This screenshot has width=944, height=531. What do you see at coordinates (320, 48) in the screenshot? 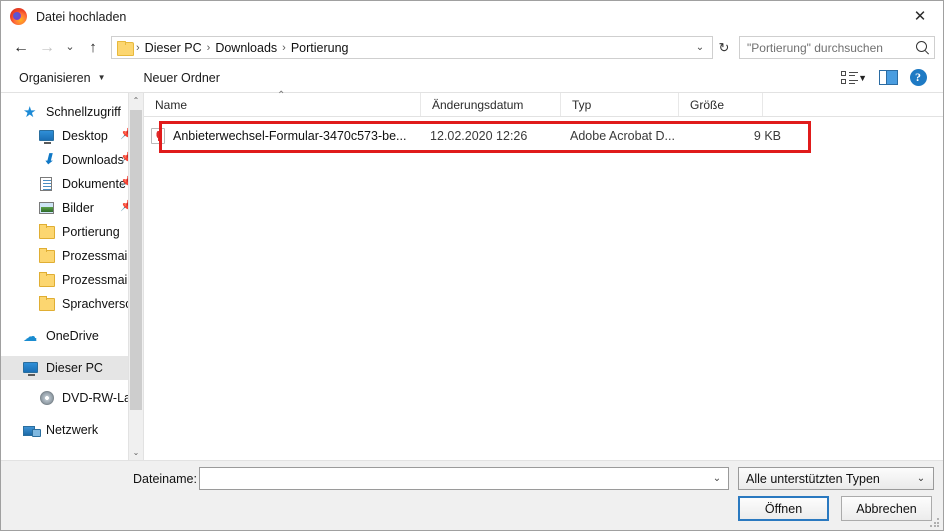
I see `breadcrumb-item-portierung: Portierung` at bounding box center [320, 48].